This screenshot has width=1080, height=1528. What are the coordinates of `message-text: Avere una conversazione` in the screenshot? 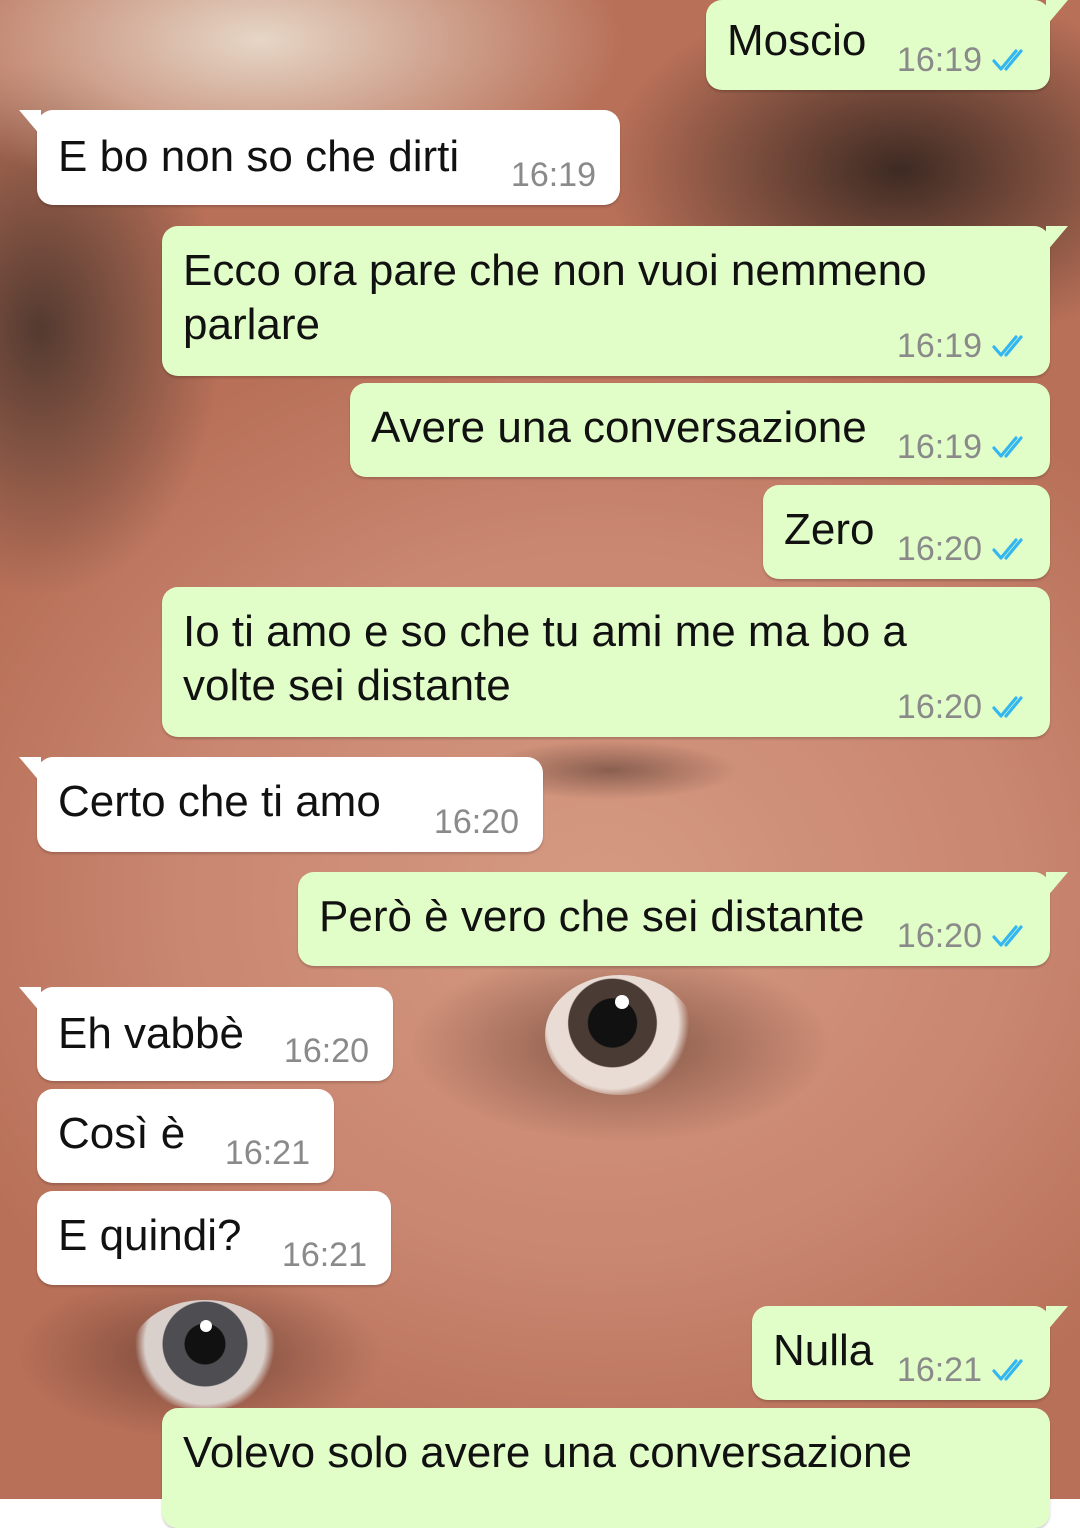 It's located at (619, 427).